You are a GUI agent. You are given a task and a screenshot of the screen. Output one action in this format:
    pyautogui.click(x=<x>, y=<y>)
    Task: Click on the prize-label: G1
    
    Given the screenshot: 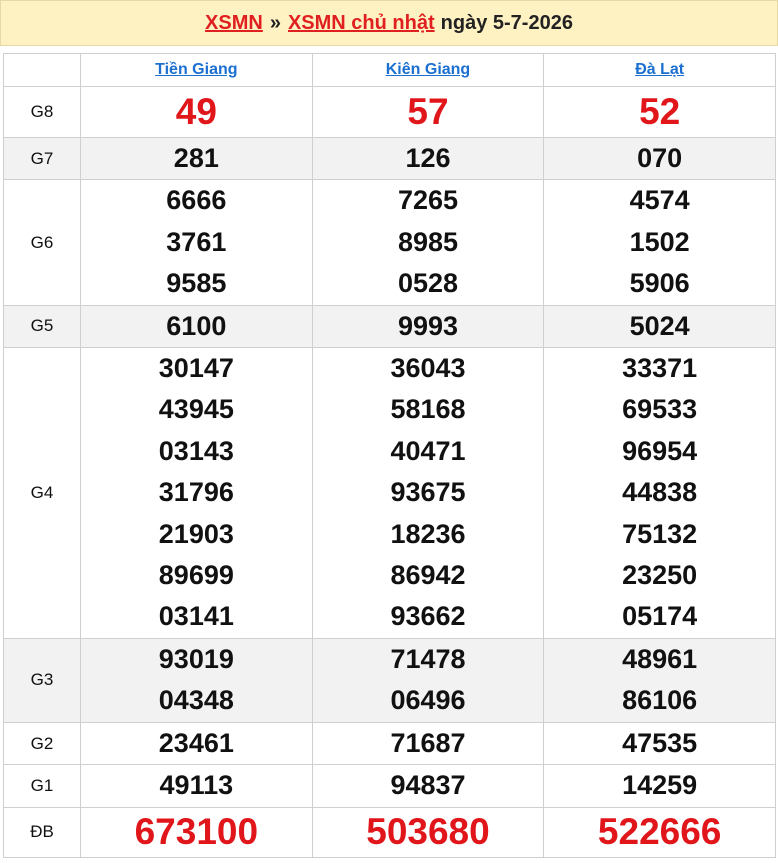 What is the action you would take?
    pyautogui.click(x=42, y=786)
    